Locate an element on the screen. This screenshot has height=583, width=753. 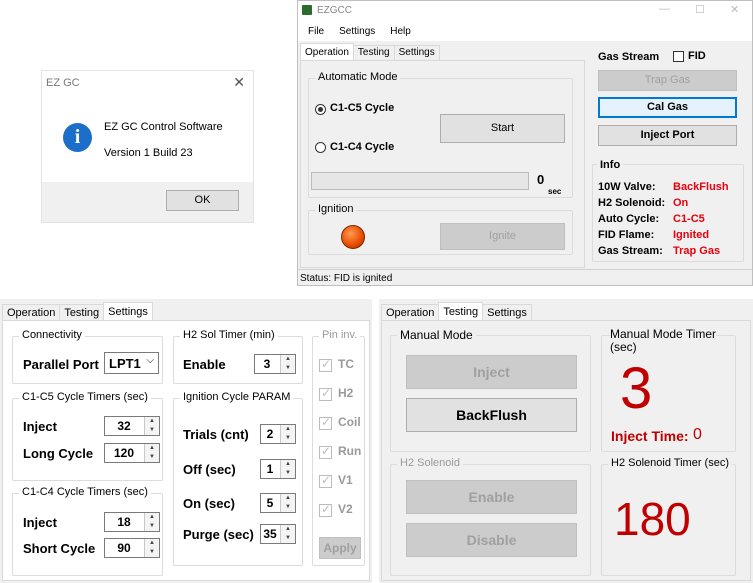
group-title: C1-C4 Cycle Timers (sec) is located at coordinates (85, 492).